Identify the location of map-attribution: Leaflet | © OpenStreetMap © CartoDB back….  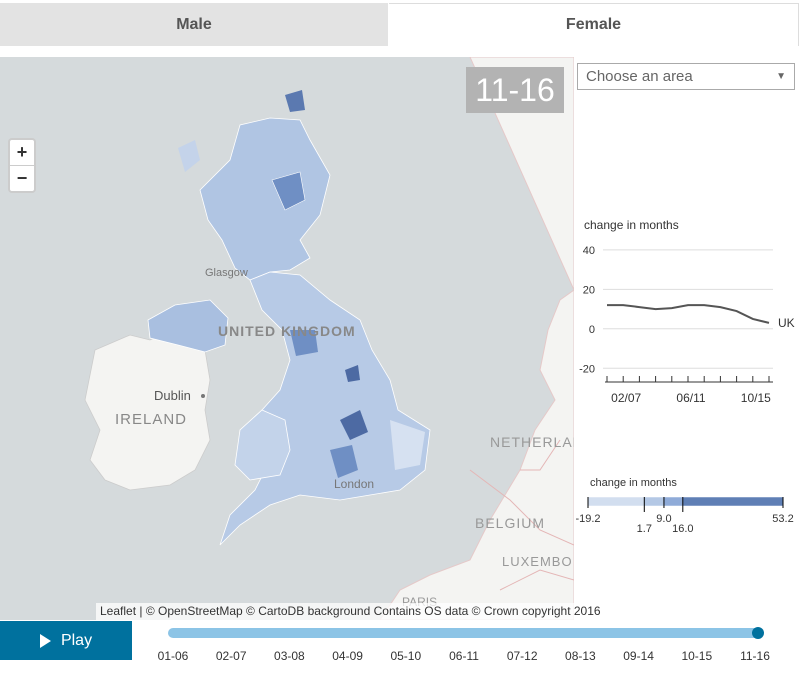
(350, 611).